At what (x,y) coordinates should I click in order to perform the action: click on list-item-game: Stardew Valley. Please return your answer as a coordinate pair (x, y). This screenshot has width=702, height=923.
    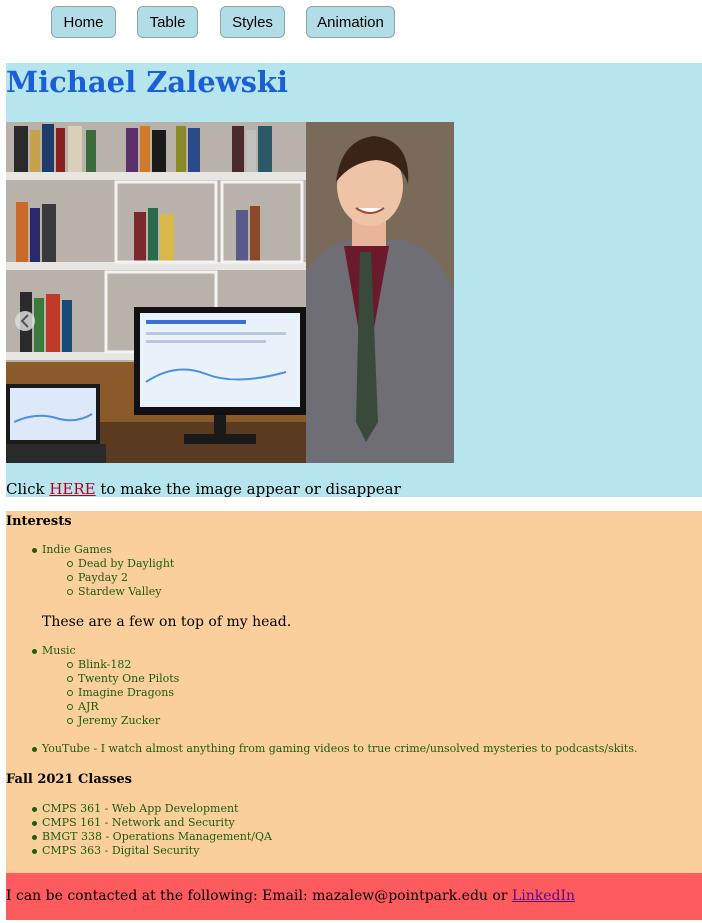
    Looking at the image, I should click on (114, 591).